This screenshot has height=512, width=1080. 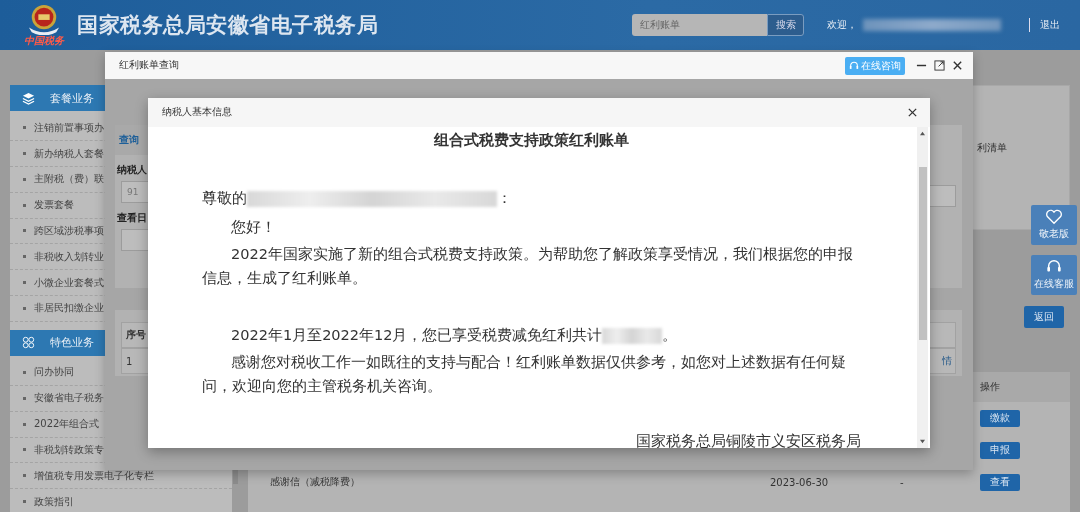 I want to click on table-cell-text: -, so click(x=902, y=482).